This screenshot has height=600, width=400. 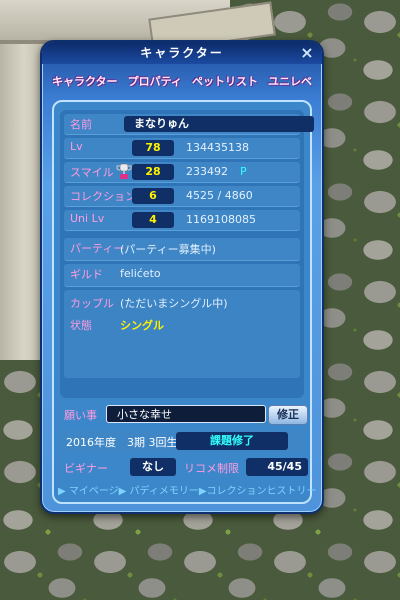 I want to click on term-row: 2016年度 3期 3回生 課題修了, so click(x=182, y=441).